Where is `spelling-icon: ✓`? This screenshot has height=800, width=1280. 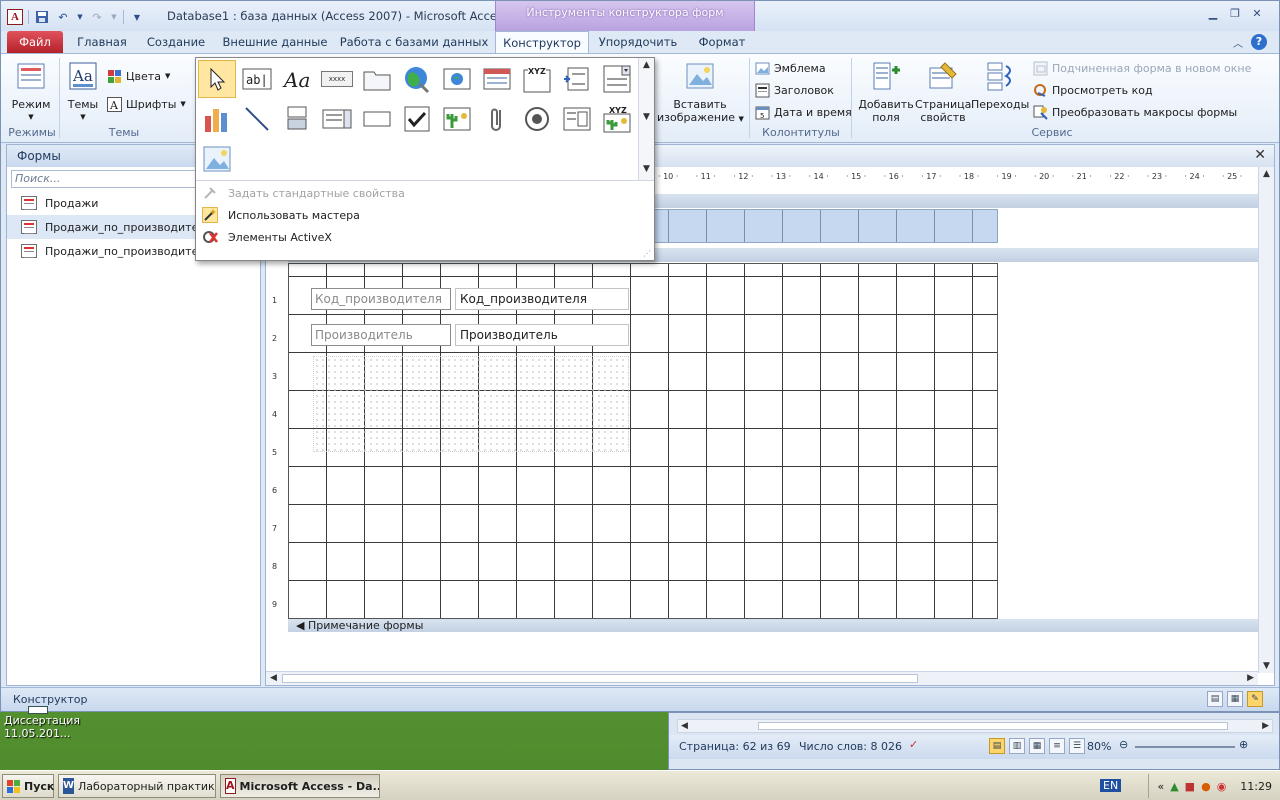
spelling-icon: ✓ is located at coordinates (913, 744).